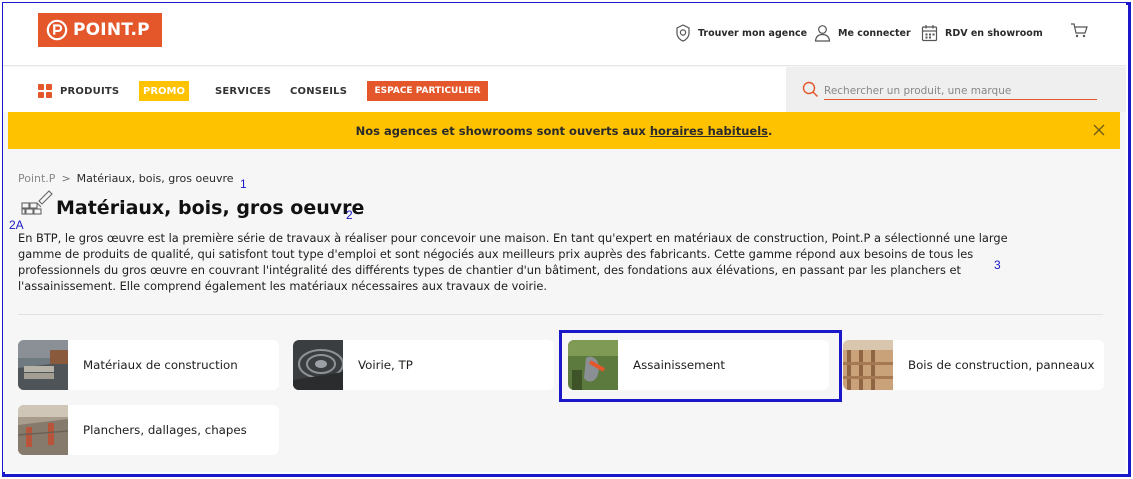  Describe the element at coordinates (683, 33) in the screenshot. I see `location-shield-icon` at that location.